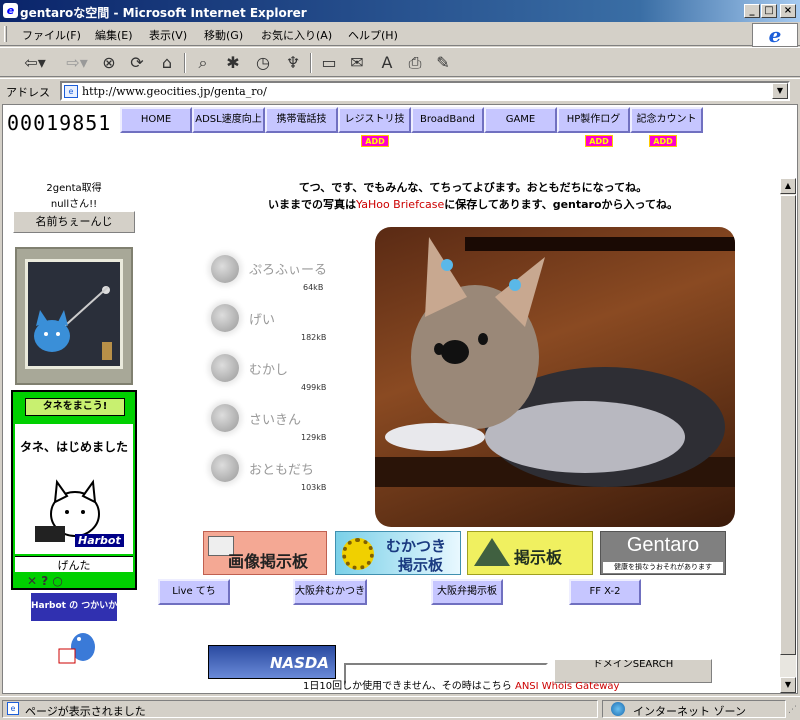  I want to click on pet-window, so click(74, 316).